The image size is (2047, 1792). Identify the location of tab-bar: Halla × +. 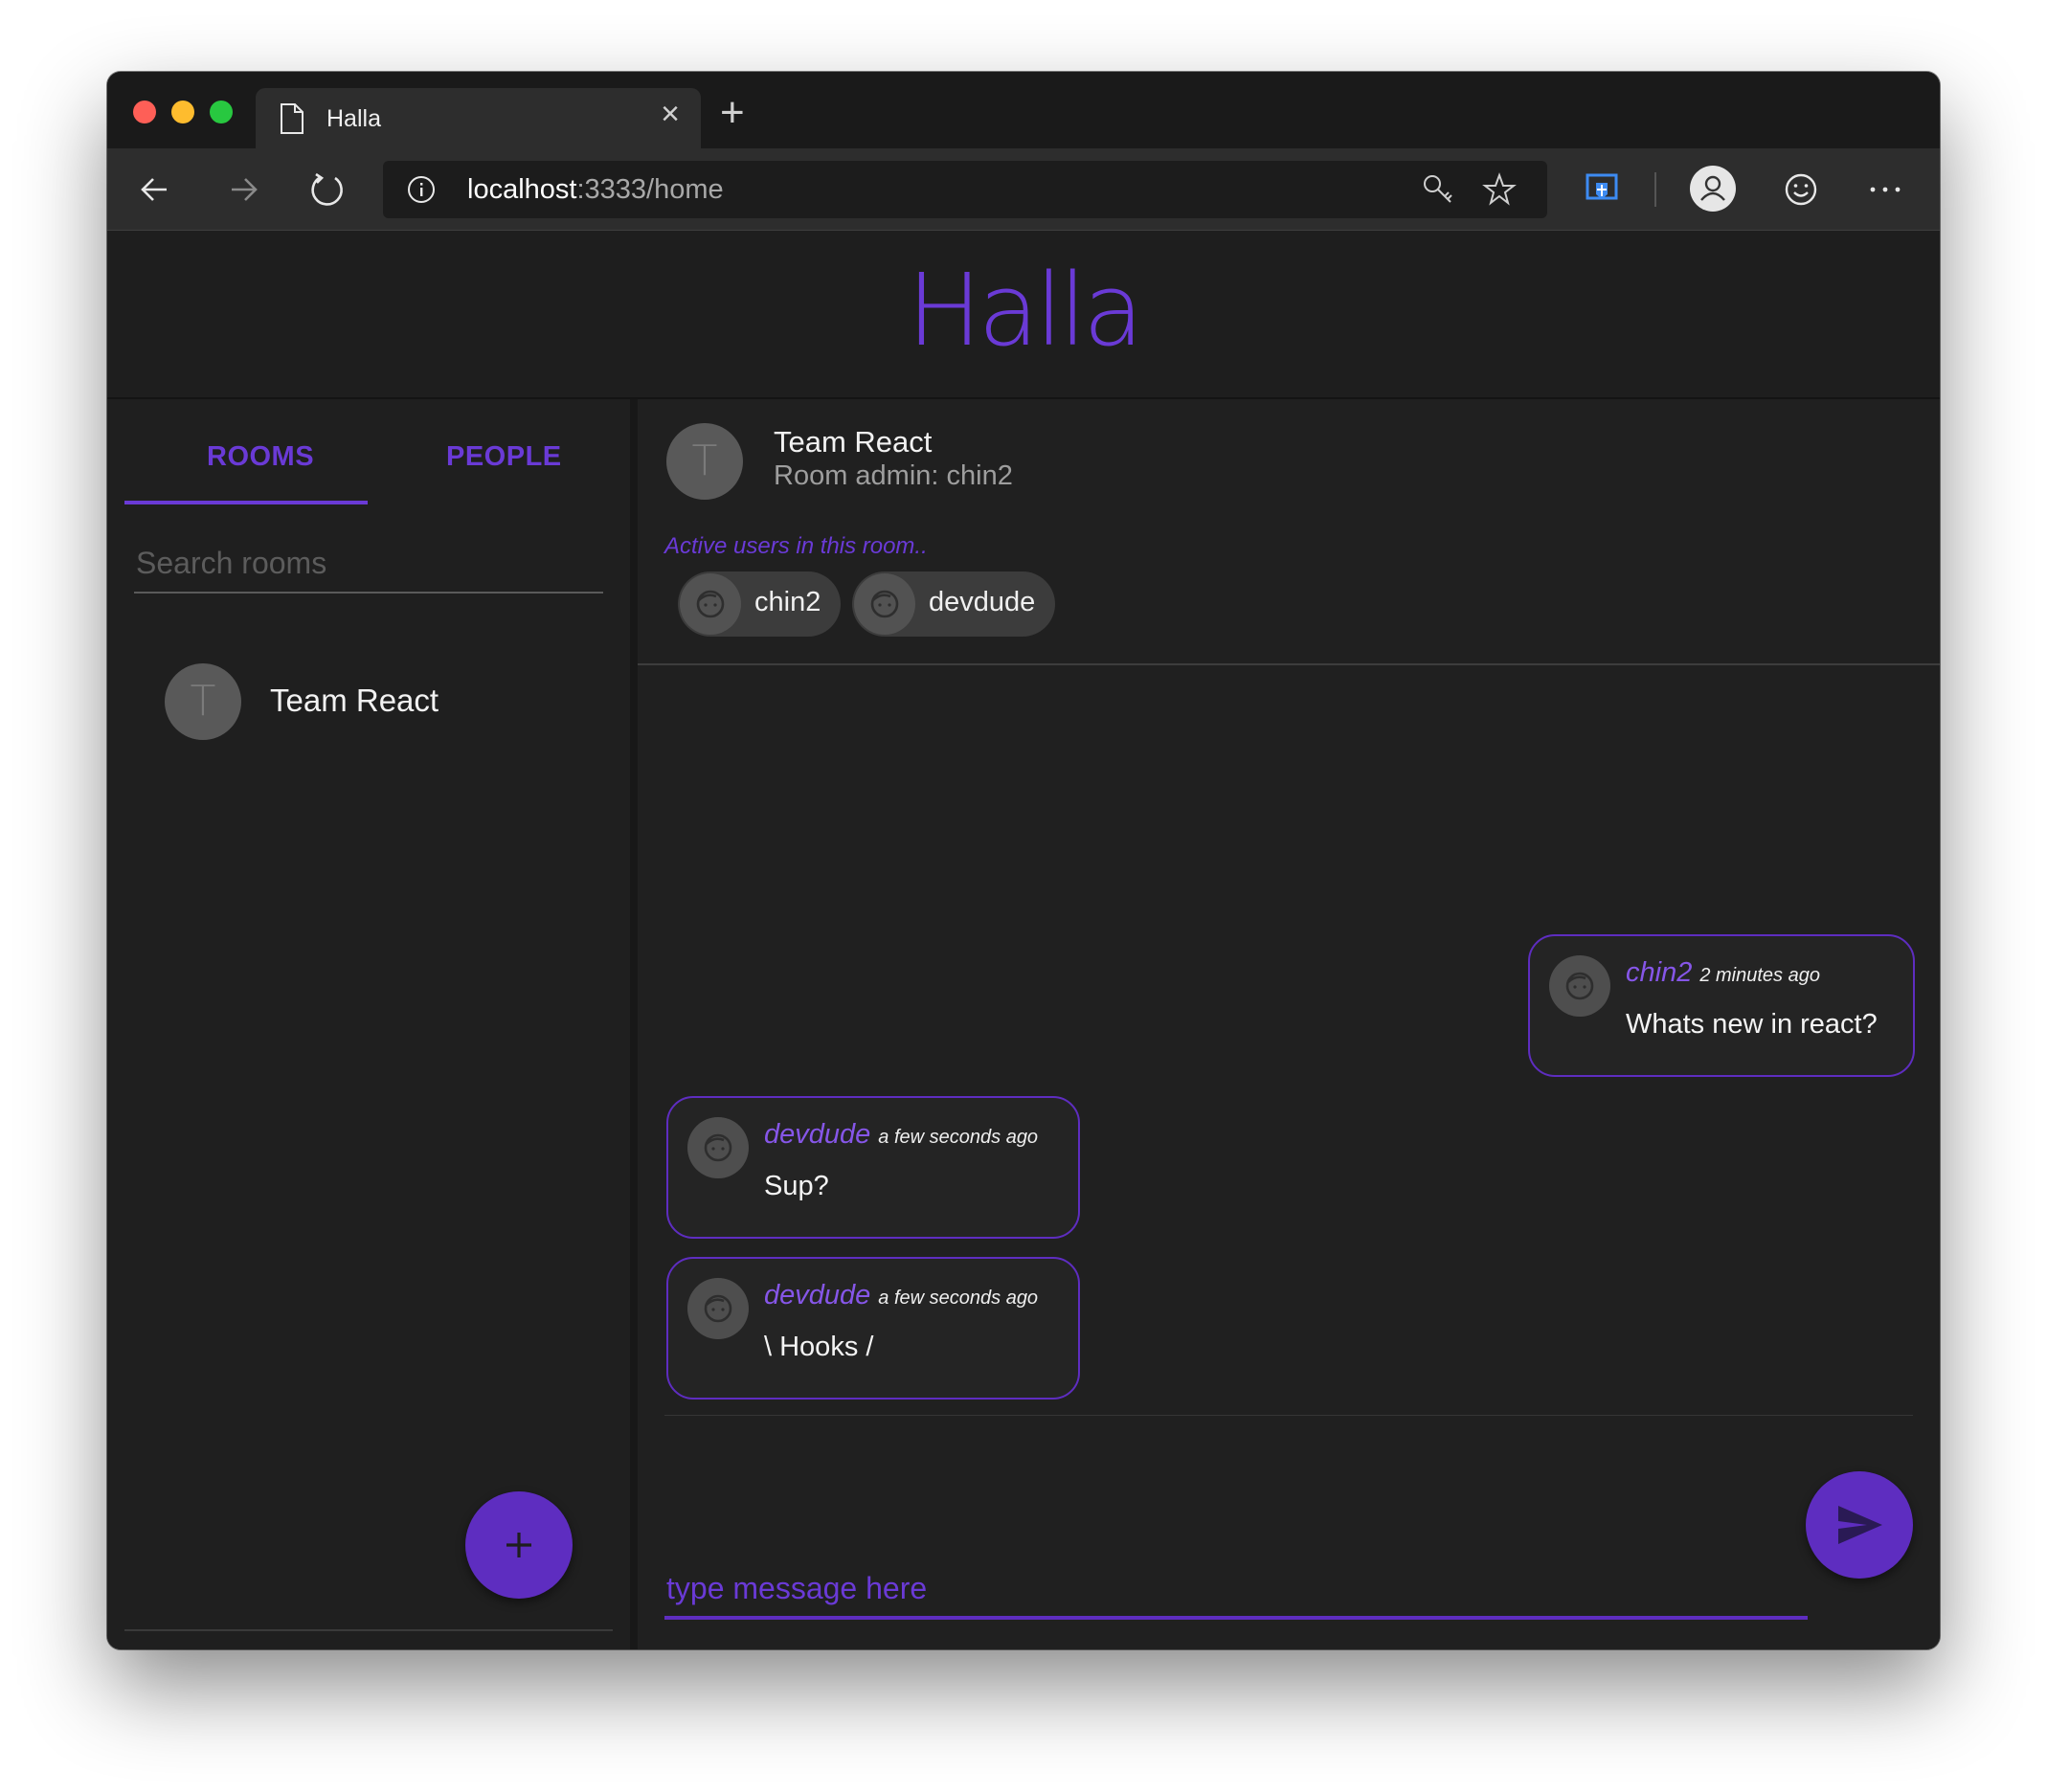
(1023, 110).